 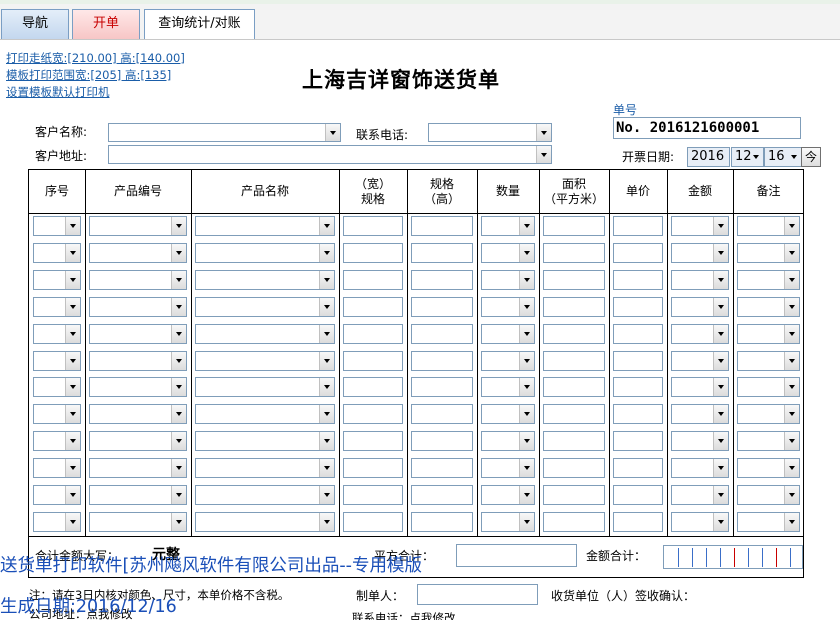 What do you see at coordinates (88, 75) in the screenshot?
I see `print-range-link: 模板打印范围宽:[205] 高:[135]` at bounding box center [88, 75].